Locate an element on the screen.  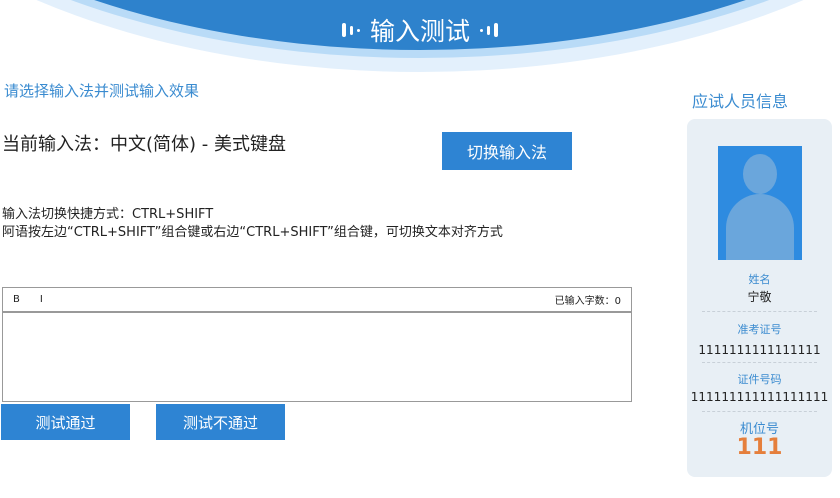
italic-button: I is located at coordinates (41, 299).